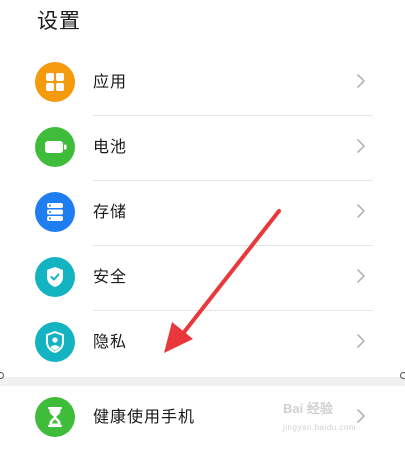 The image size is (405, 449). Describe the element at coordinates (308, 408) in the screenshot. I see `watermark-text: Bai 经验` at that location.